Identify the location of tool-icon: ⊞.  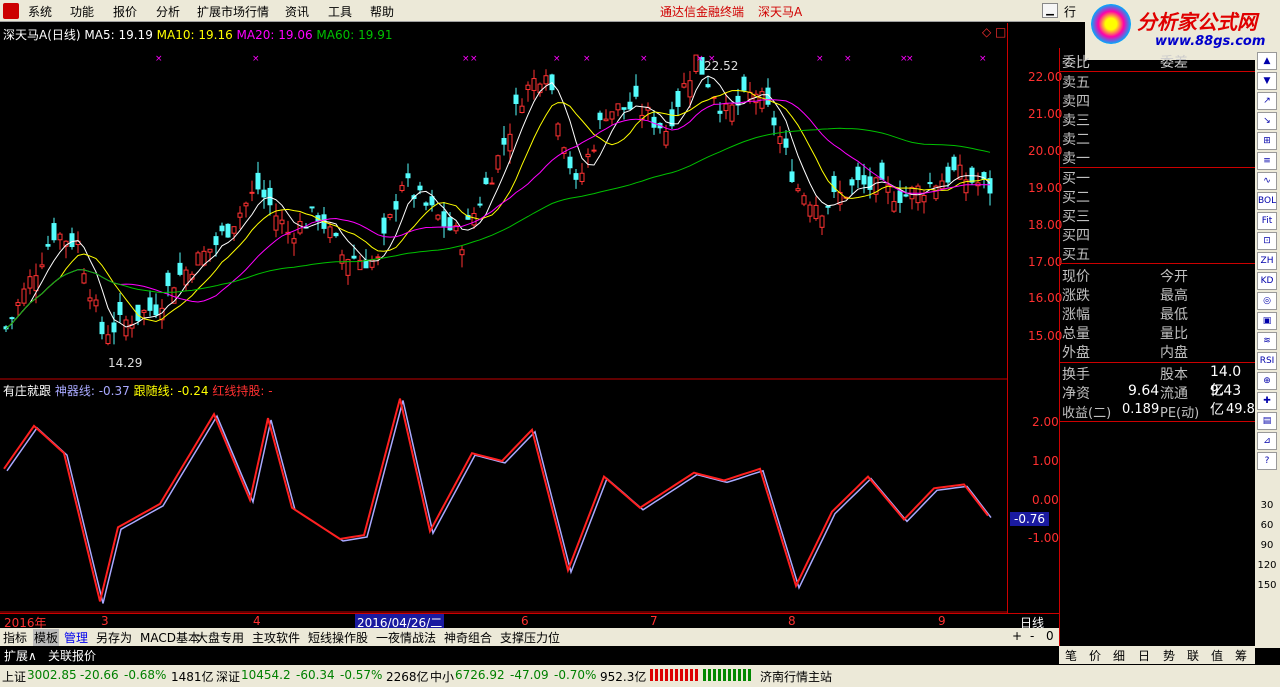
(1267, 141).